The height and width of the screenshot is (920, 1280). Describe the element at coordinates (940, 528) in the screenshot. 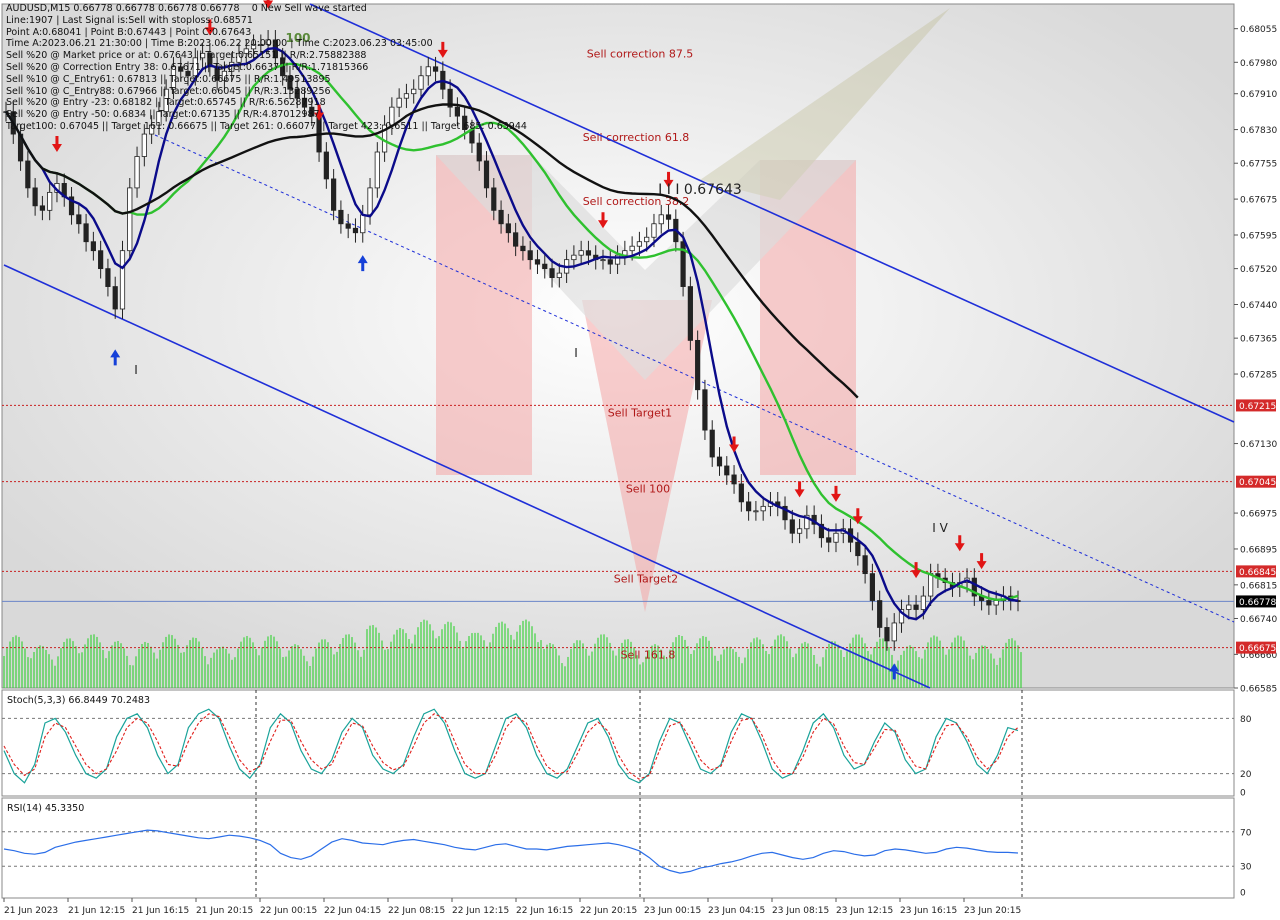

I see `wave-label: I V` at that location.